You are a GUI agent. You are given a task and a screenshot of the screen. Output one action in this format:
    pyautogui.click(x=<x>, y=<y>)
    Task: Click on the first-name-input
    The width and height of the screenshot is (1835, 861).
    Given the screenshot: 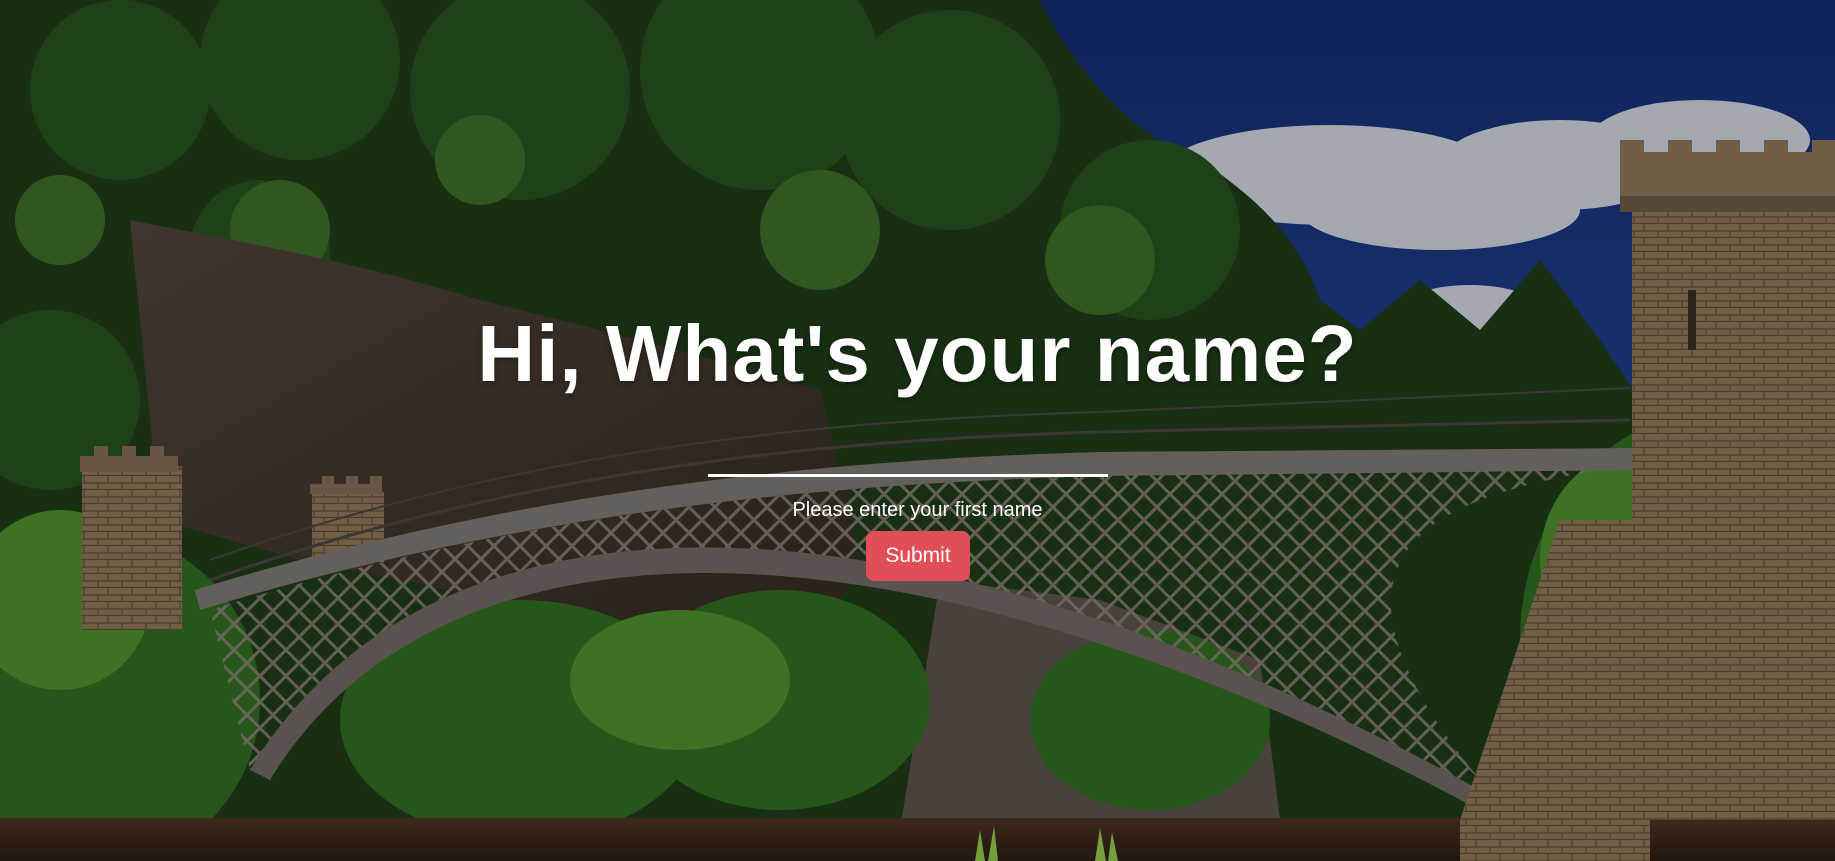 What is the action you would take?
    pyautogui.click(x=908, y=461)
    